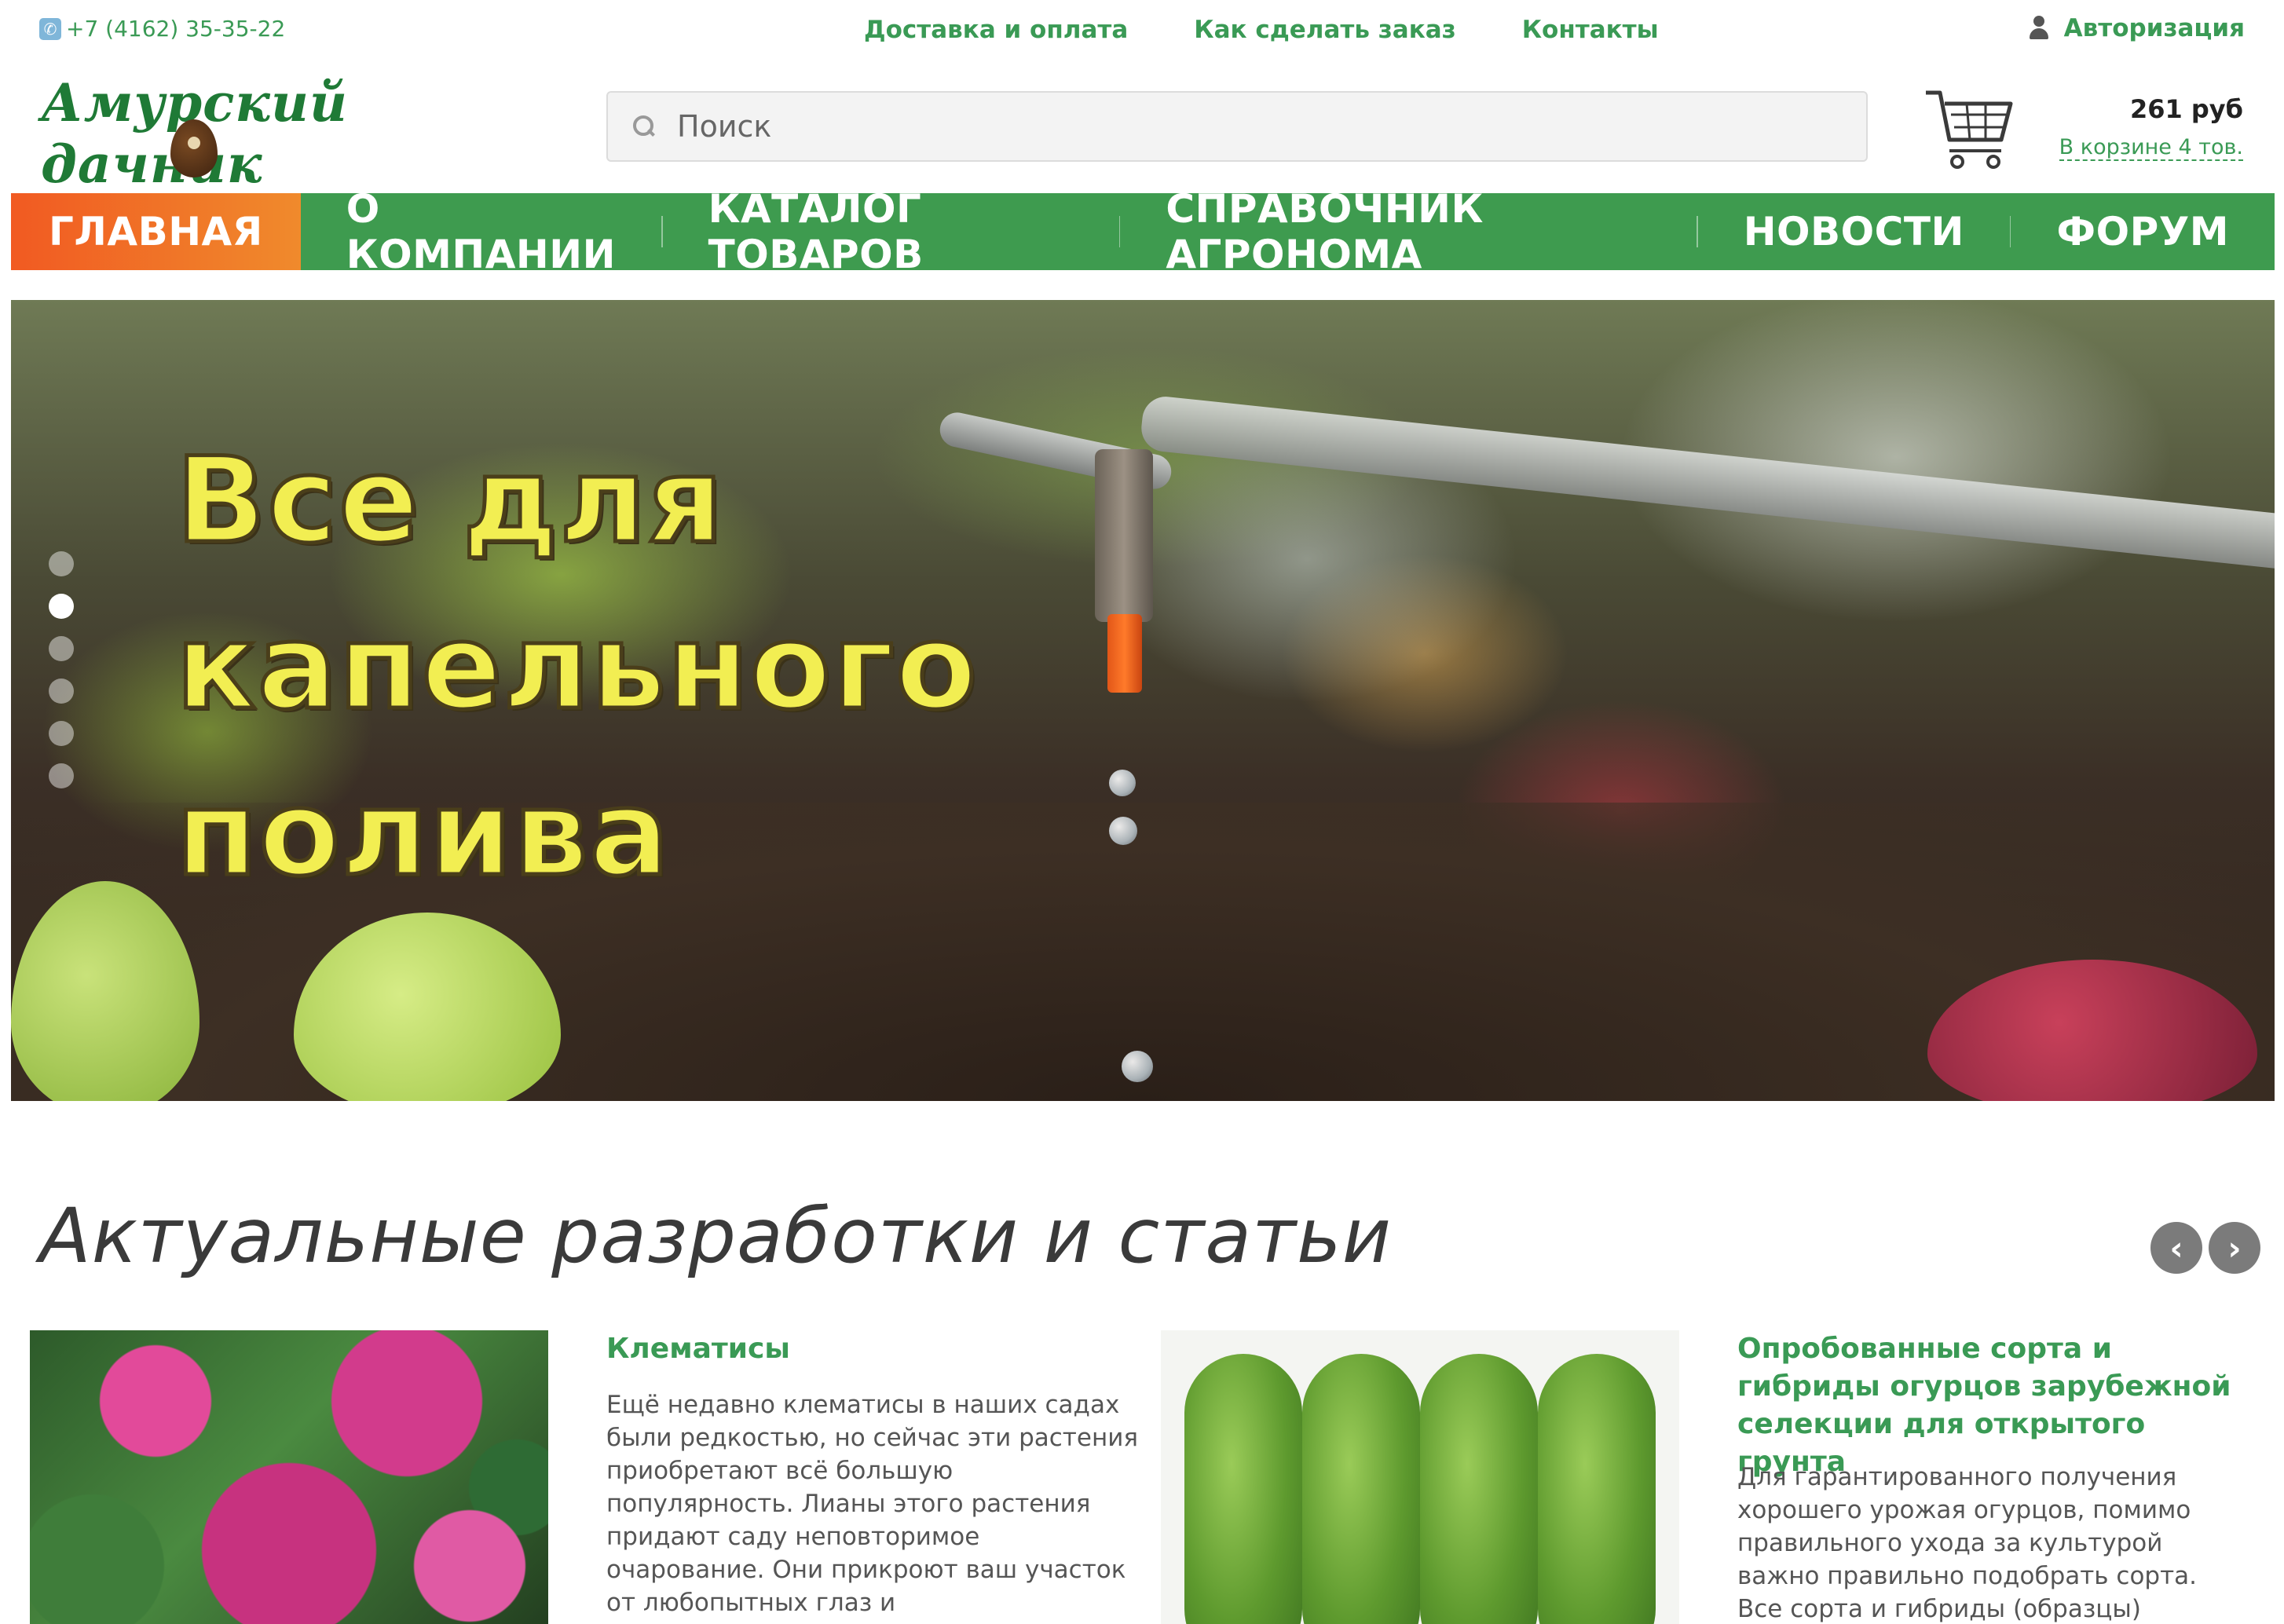 This screenshot has width=2284, height=1624. Describe the element at coordinates (2154, 28) in the screenshot. I see `auth-label: Авторизация` at that location.